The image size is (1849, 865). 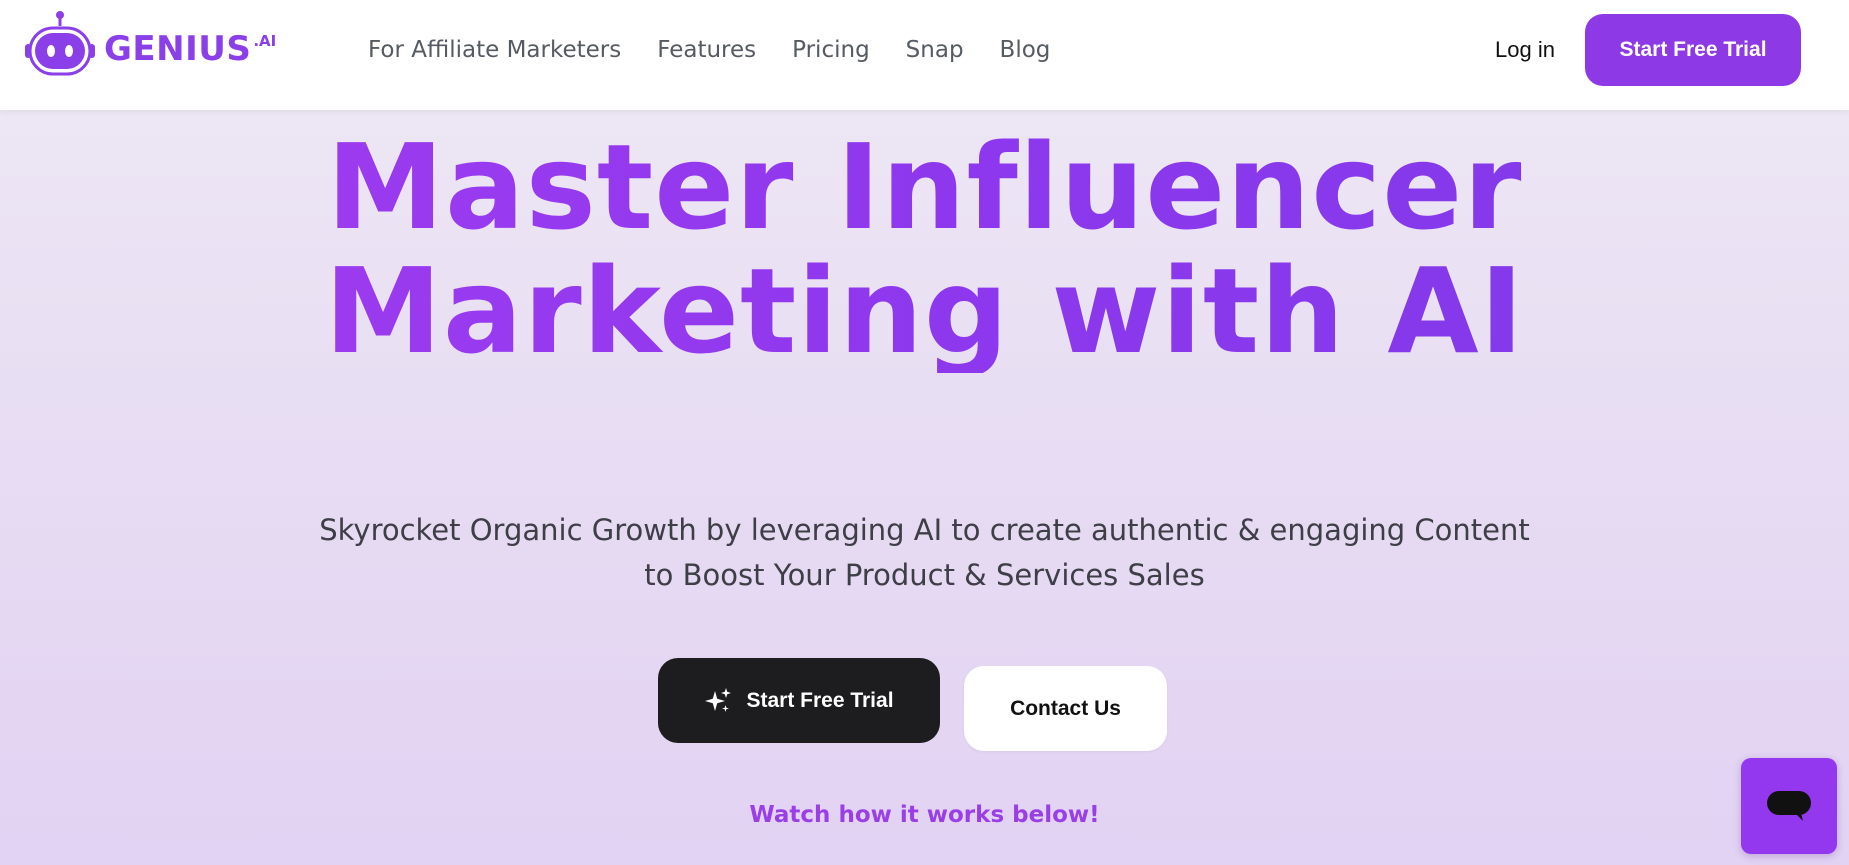 I want to click on hero-title-line-2: Marketing with AI, so click(x=924, y=311).